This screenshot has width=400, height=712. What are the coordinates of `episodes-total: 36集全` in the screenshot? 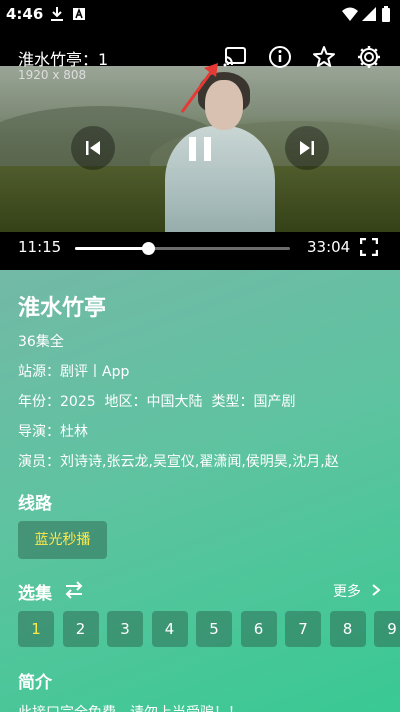 It's located at (41, 342).